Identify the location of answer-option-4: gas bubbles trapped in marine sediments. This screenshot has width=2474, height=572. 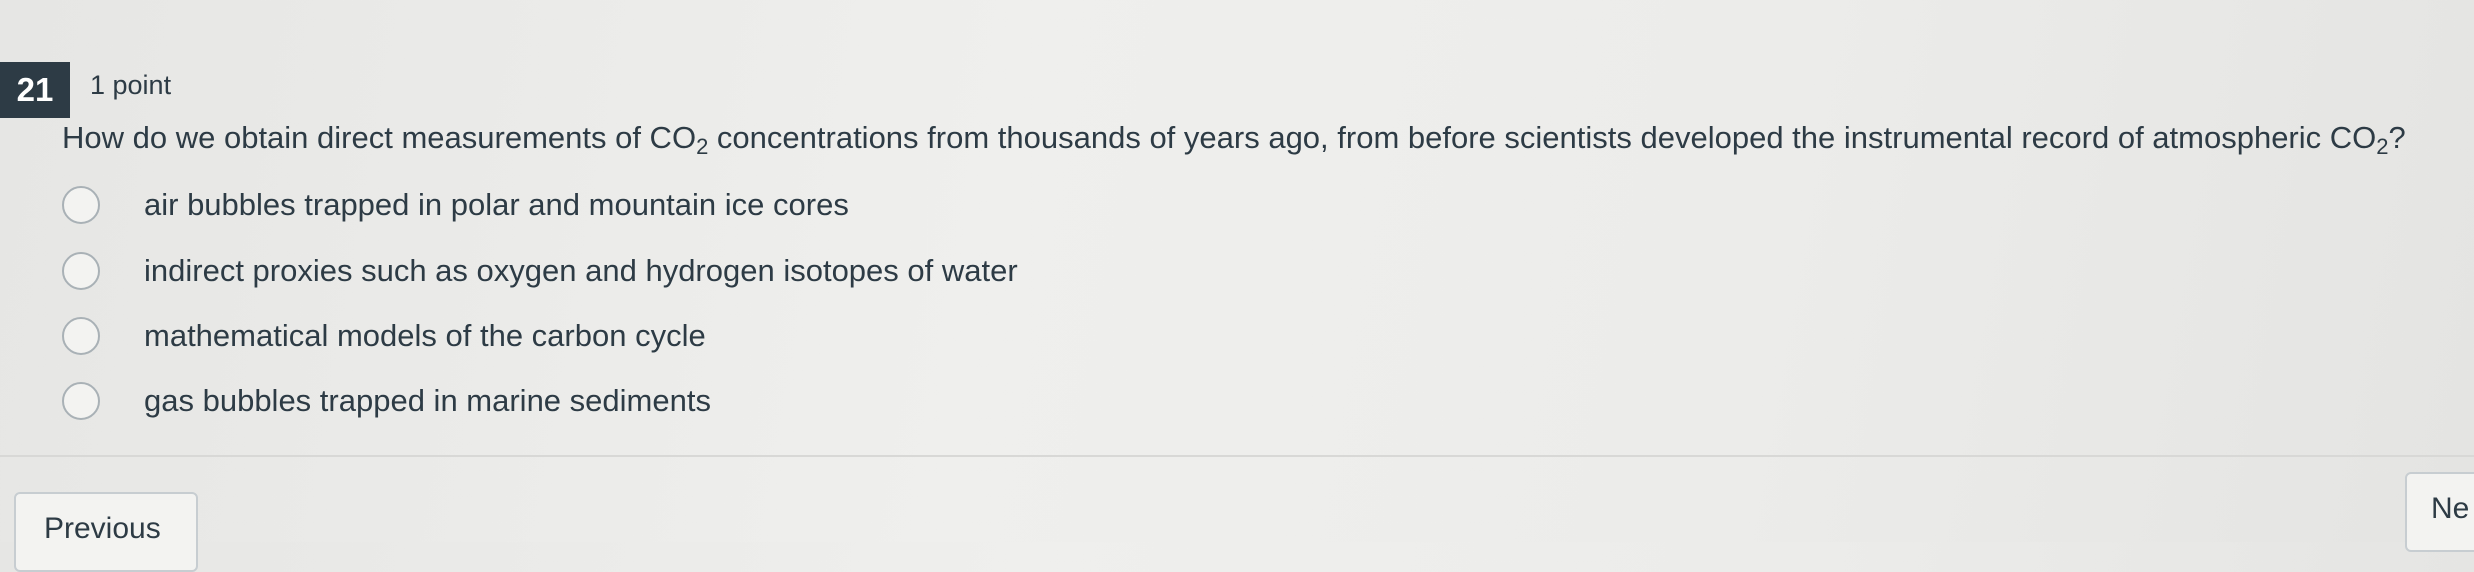
(386, 401).